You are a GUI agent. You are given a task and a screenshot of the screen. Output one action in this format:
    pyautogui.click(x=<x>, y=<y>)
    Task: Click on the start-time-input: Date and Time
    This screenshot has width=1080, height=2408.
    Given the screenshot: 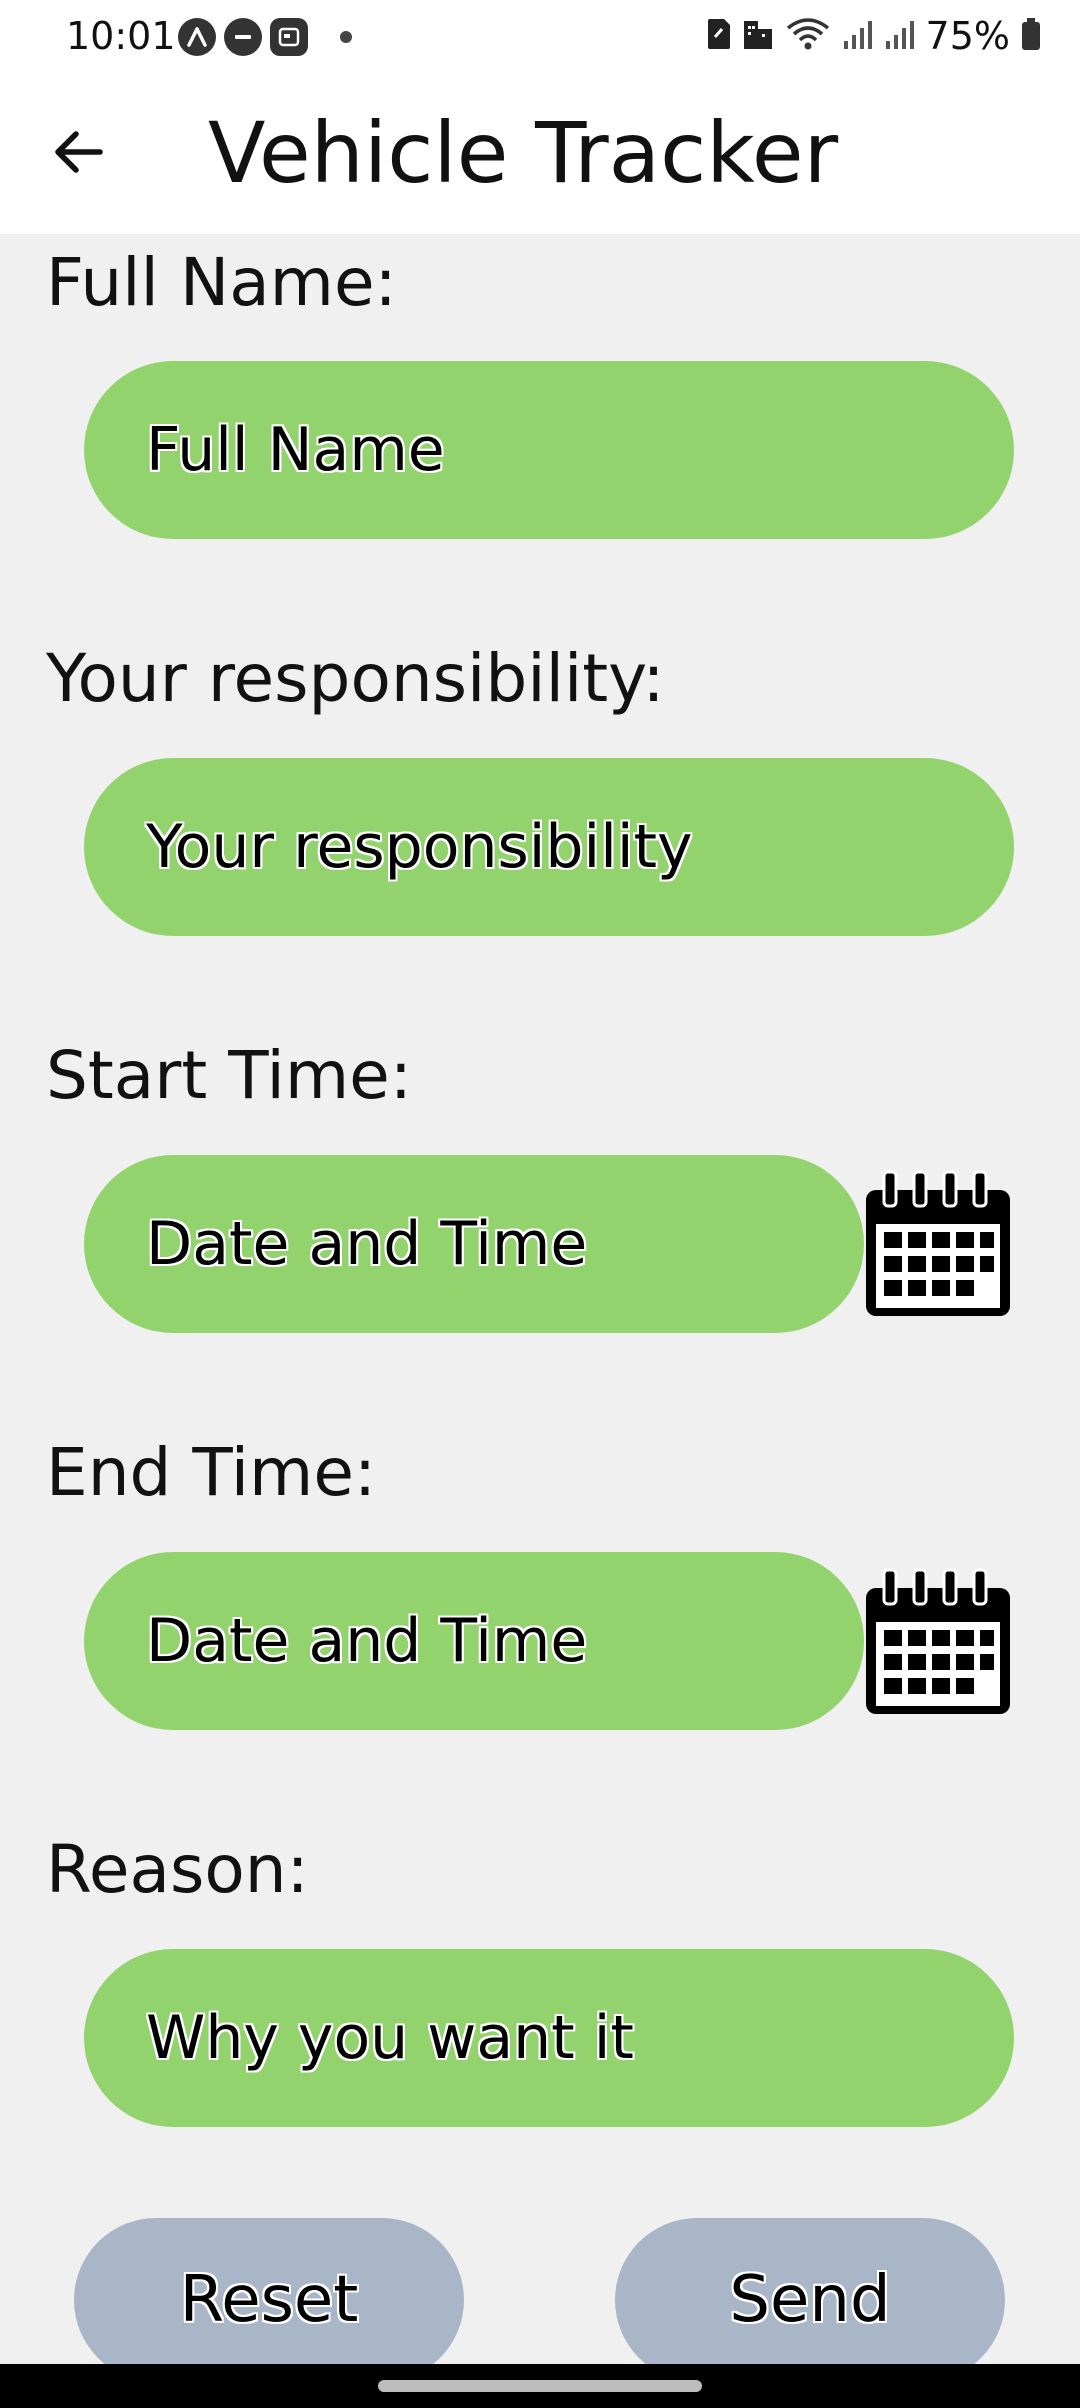 What is the action you would take?
    pyautogui.click(x=474, y=1244)
    